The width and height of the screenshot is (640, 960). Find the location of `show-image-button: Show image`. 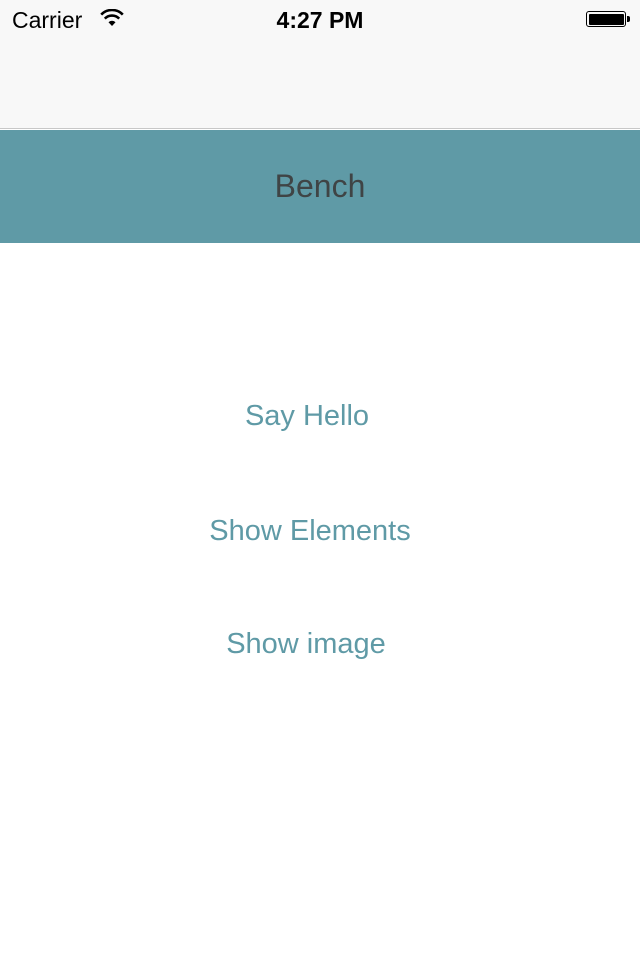

show-image-button: Show image is located at coordinates (306, 644).